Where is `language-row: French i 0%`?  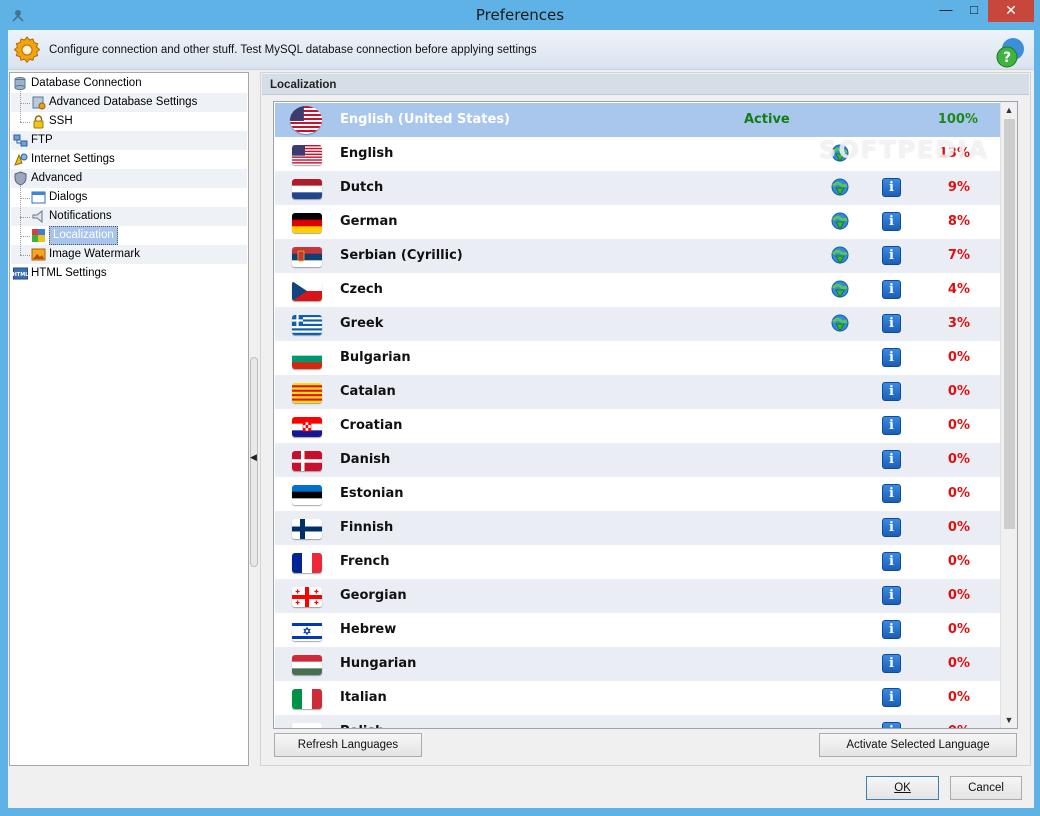 language-row: French i 0% is located at coordinates (637, 562).